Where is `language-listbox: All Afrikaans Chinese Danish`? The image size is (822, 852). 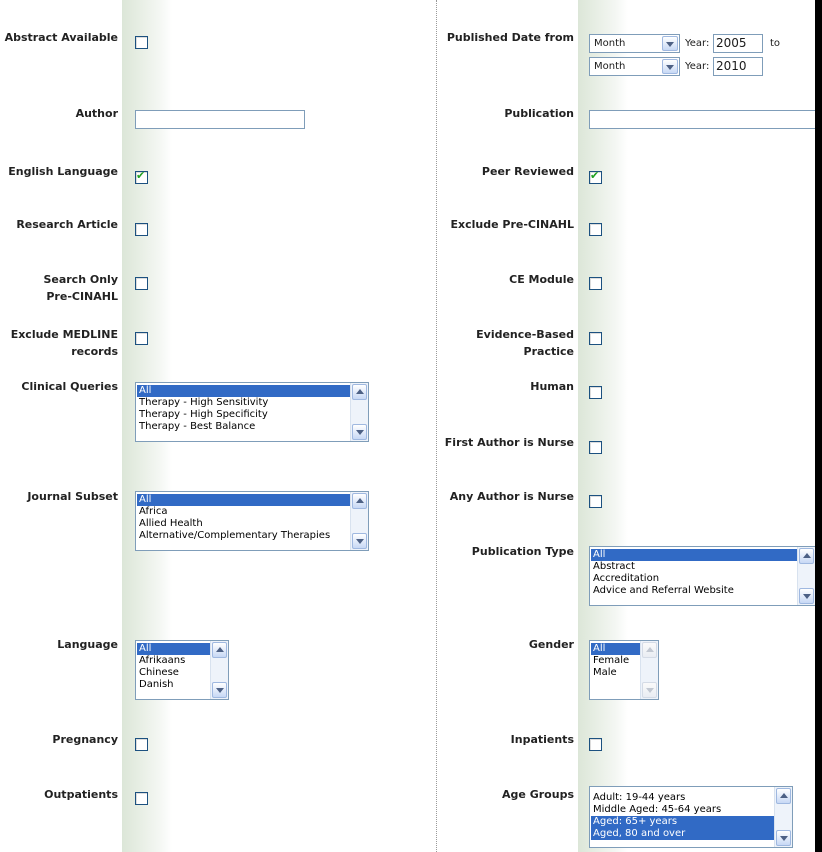
language-listbox: All Afrikaans Chinese Danish is located at coordinates (182, 670).